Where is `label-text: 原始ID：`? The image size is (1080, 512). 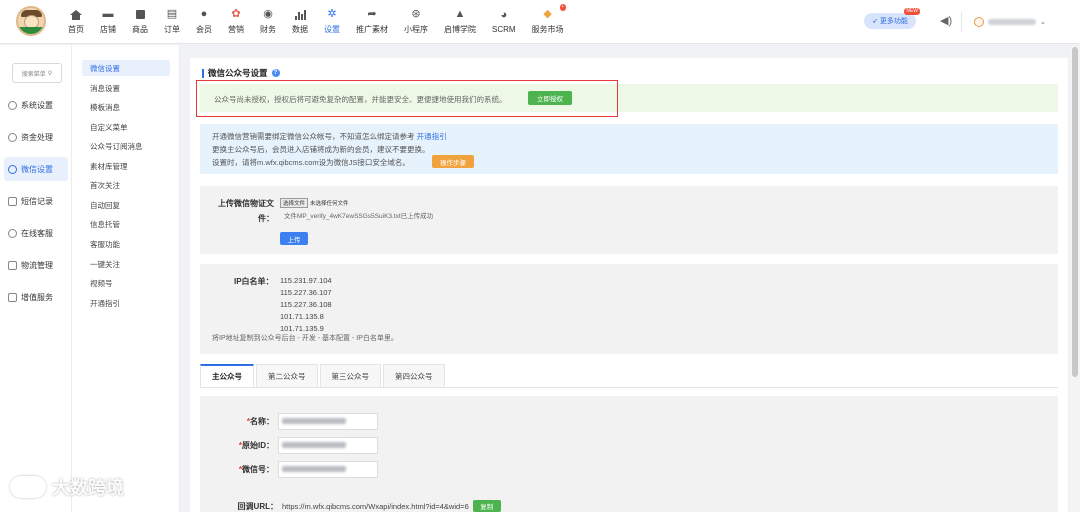 label-text: 原始ID： is located at coordinates (258, 445).